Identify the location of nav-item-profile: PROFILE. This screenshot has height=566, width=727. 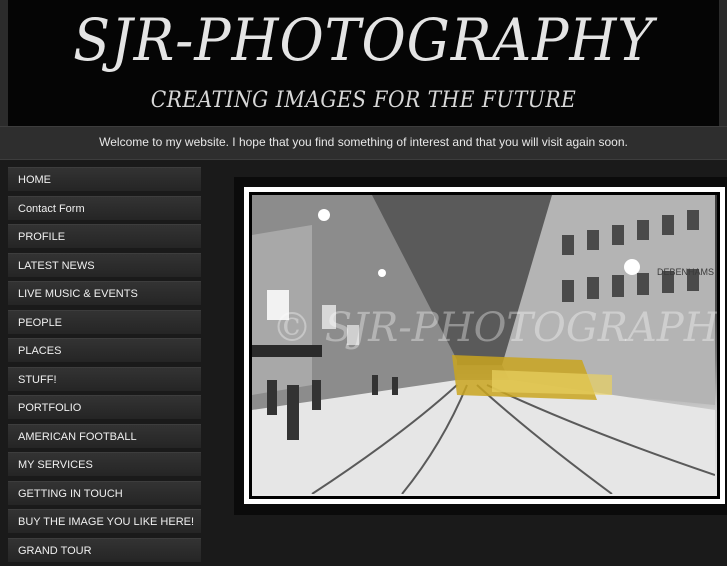
(104, 236).